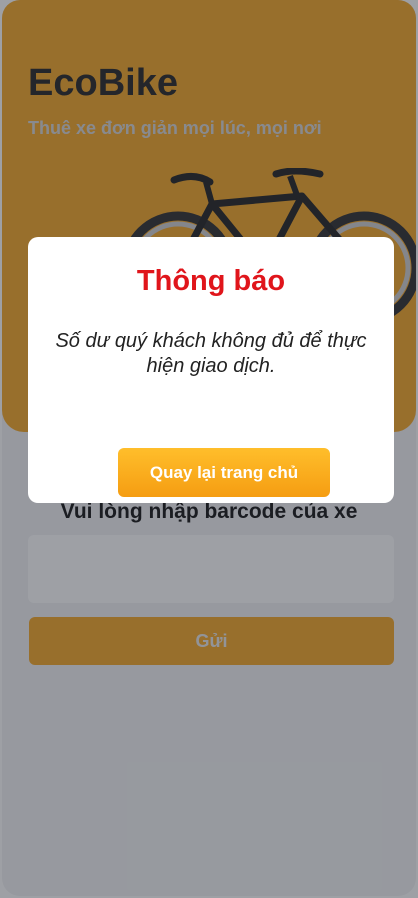 Image resolution: width=418 pixels, height=898 pixels. What do you see at coordinates (224, 472) in the screenshot?
I see `back-to-home-button: Quay lại trang chủ` at bounding box center [224, 472].